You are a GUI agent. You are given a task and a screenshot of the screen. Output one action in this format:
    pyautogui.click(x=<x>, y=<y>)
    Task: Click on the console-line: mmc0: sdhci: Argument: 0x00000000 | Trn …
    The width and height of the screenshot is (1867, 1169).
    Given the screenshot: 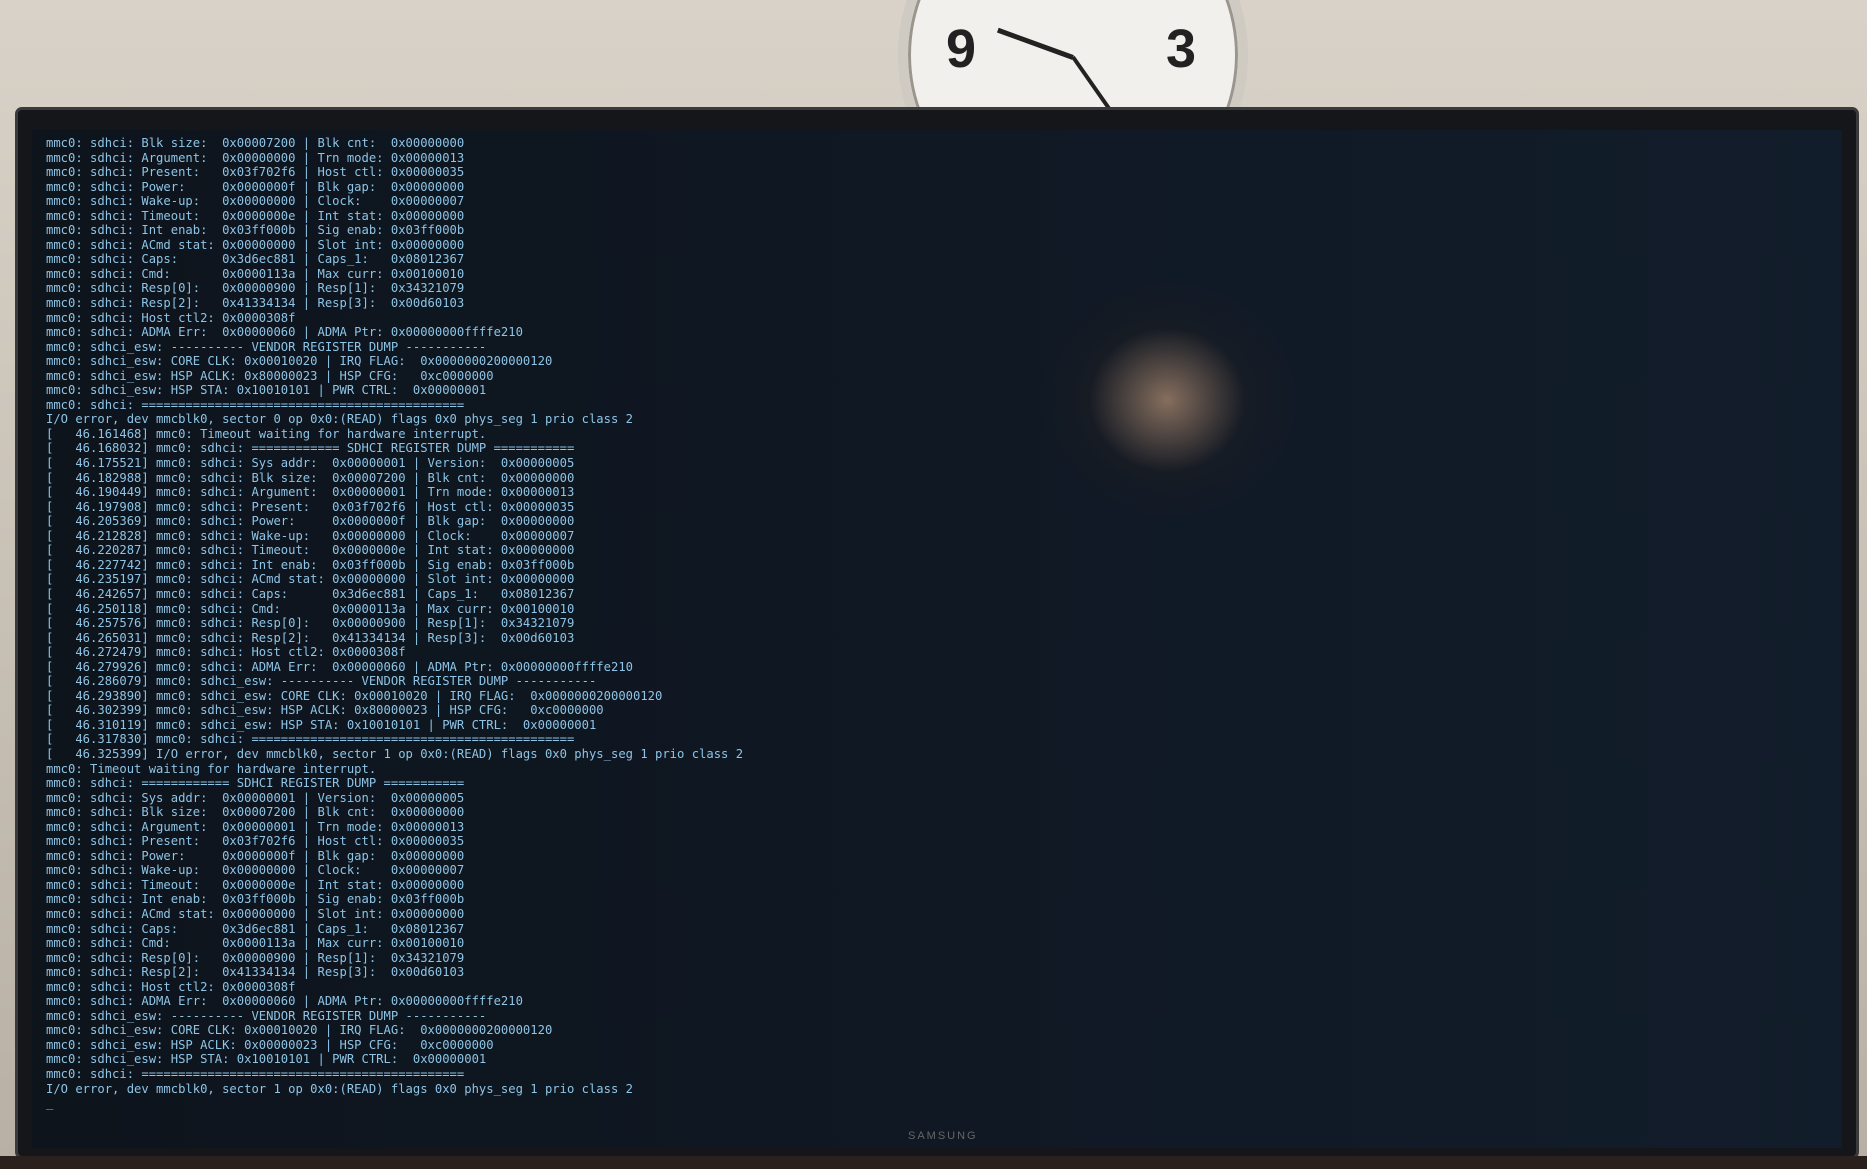 What is the action you would take?
    pyautogui.click(x=255, y=157)
    